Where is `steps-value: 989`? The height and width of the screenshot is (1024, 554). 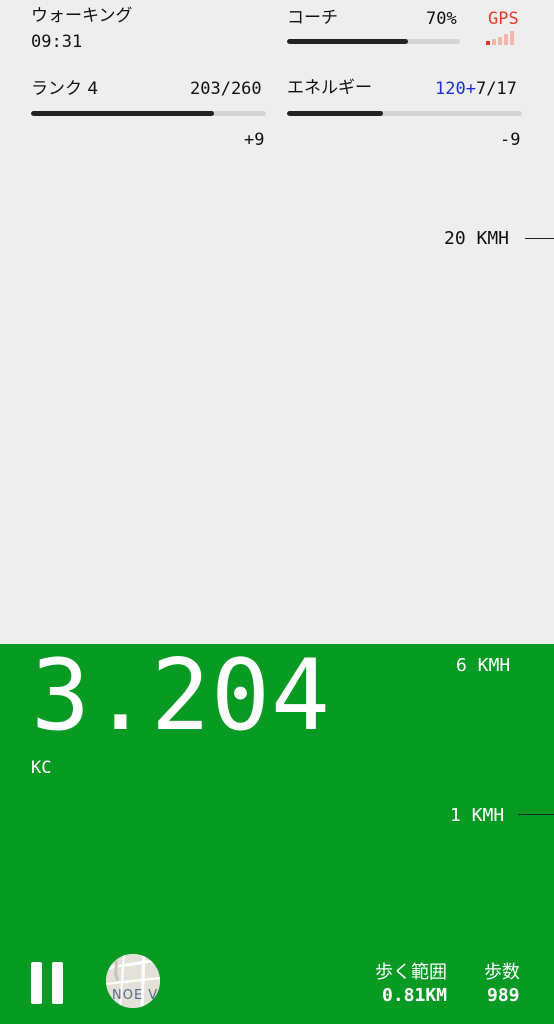
steps-value: 989 is located at coordinates (503, 995).